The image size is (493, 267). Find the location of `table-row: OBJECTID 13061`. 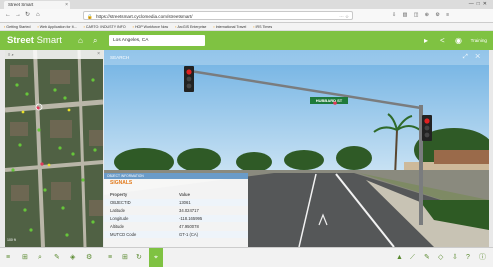

table-row: OBJECTID 13061 is located at coordinates (176, 202).